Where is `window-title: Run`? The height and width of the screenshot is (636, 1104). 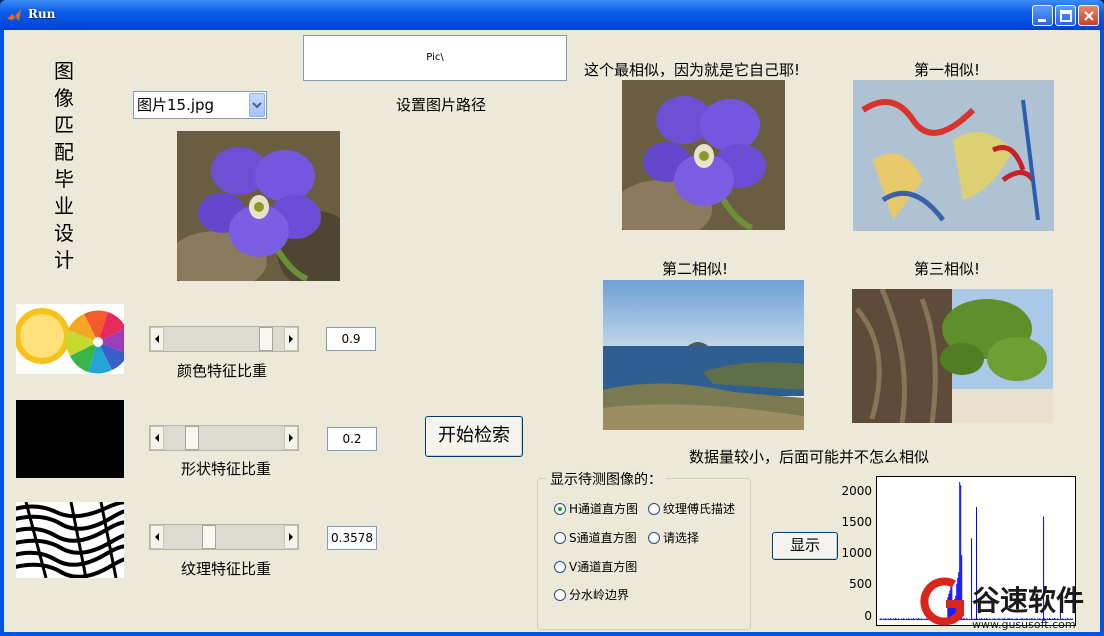 window-title: Run is located at coordinates (42, 14).